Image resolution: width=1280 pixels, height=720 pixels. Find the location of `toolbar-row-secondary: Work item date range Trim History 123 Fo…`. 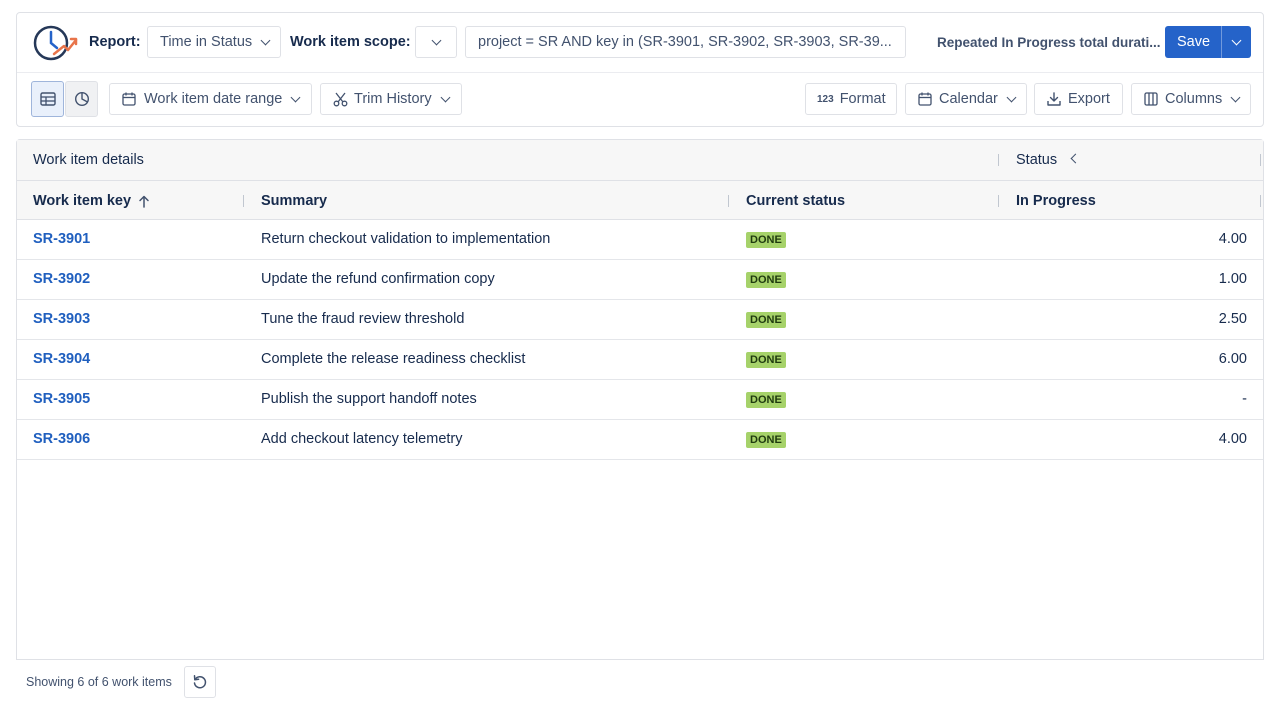

toolbar-row-secondary: Work item date range Trim History 123 Fo… is located at coordinates (640, 100).